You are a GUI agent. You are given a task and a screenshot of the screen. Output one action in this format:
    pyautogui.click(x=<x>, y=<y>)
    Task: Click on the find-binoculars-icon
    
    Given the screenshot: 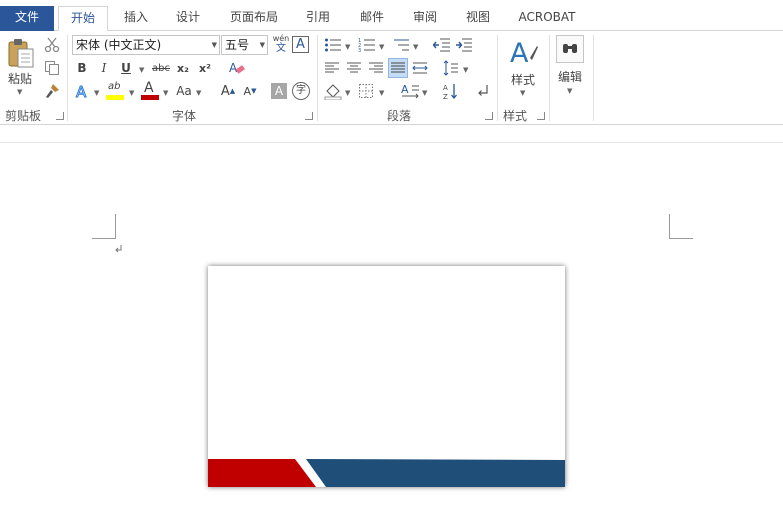 What is the action you would take?
    pyautogui.click(x=570, y=49)
    